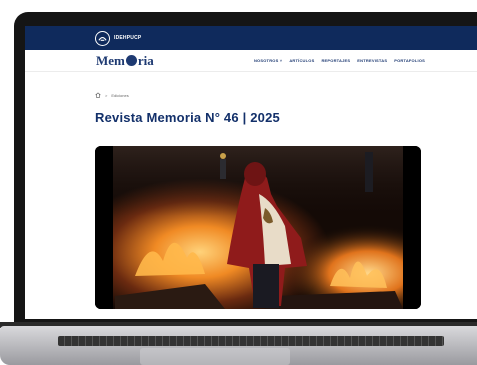 The image size is (477, 365). Describe the element at coordinates (145, 60) in the screenshot. I see `brand-suffix: ria` at that location.